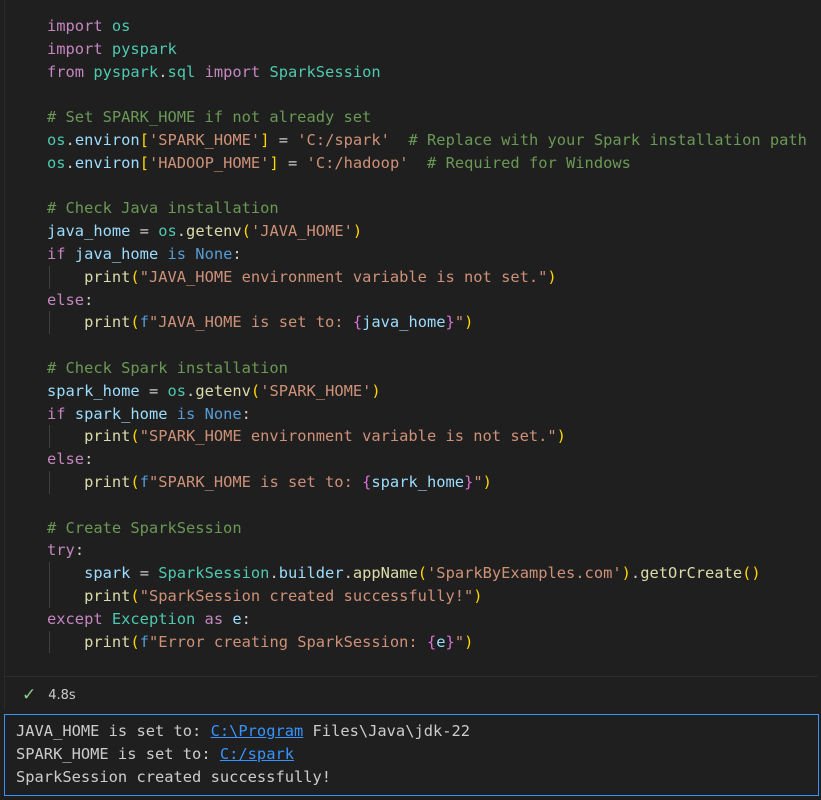 This screenshot has width=821, height=800. What do you see at coordinates (163, 208) in the screenshot?
I see `code-line: # Check Java installation` at bounding box center [163, 208].